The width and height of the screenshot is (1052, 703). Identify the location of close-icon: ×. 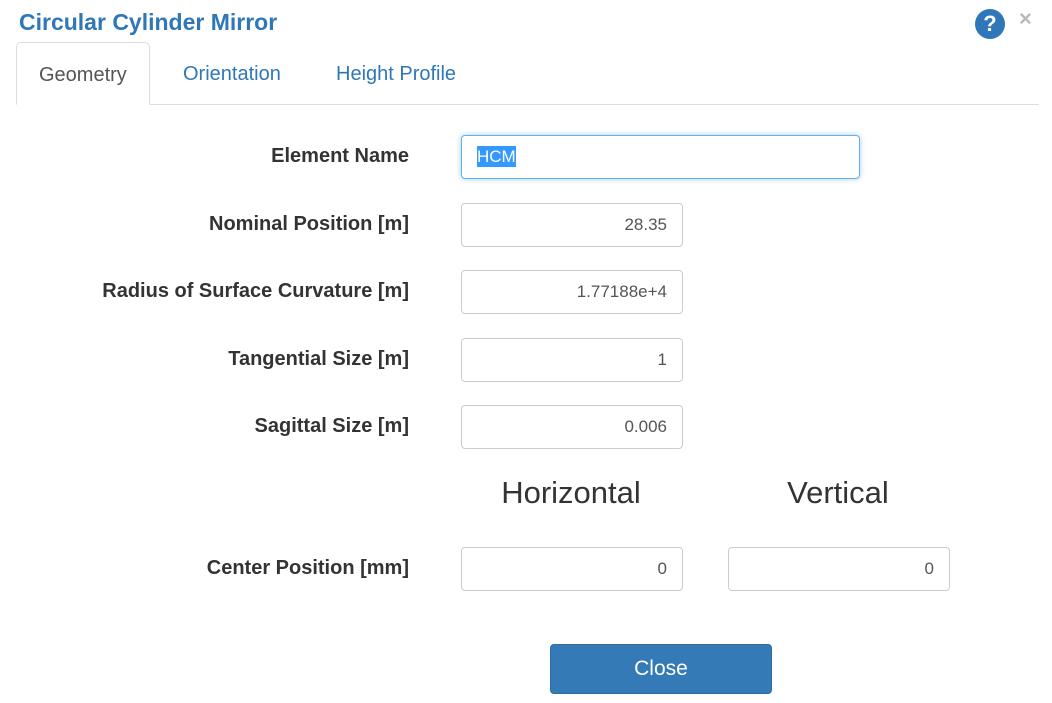
(1025, 19).